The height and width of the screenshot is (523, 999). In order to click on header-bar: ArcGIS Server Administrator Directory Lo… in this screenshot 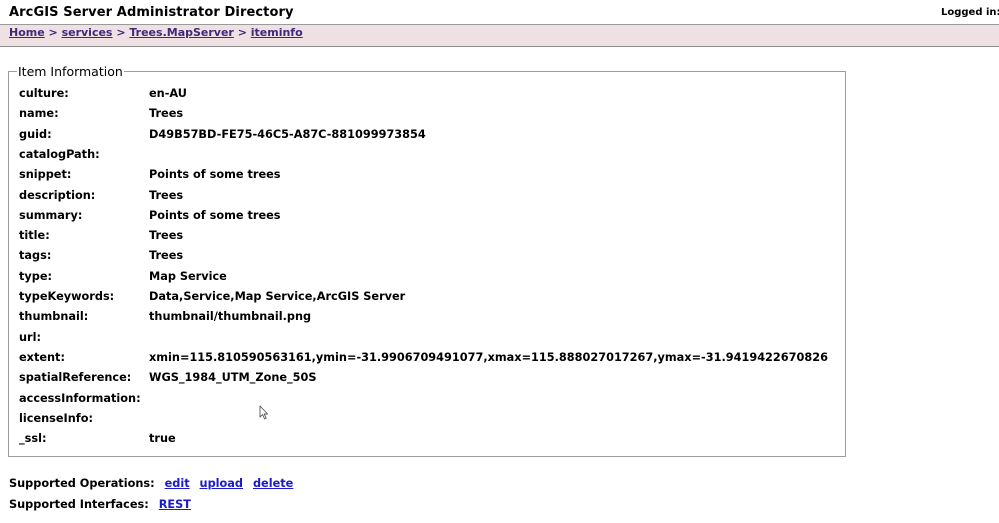, I will do `click(499, 12)`.